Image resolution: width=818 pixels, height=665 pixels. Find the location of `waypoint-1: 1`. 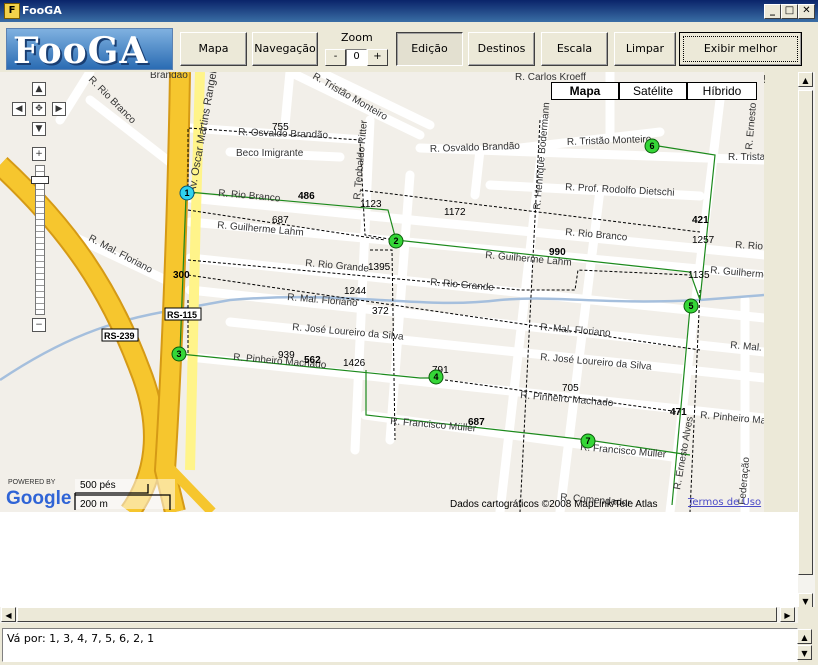

waypoint-1: 1 is located at coordinates (186, 193).